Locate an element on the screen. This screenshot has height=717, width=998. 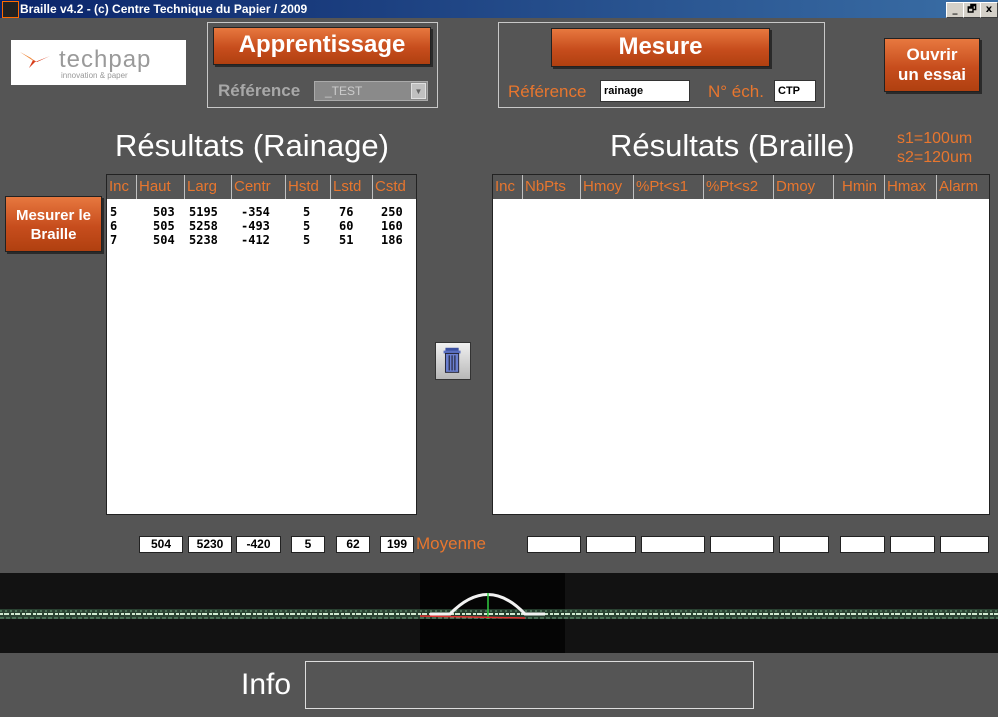
col-nbpts: NbPts is located at coordinates (552, 187).